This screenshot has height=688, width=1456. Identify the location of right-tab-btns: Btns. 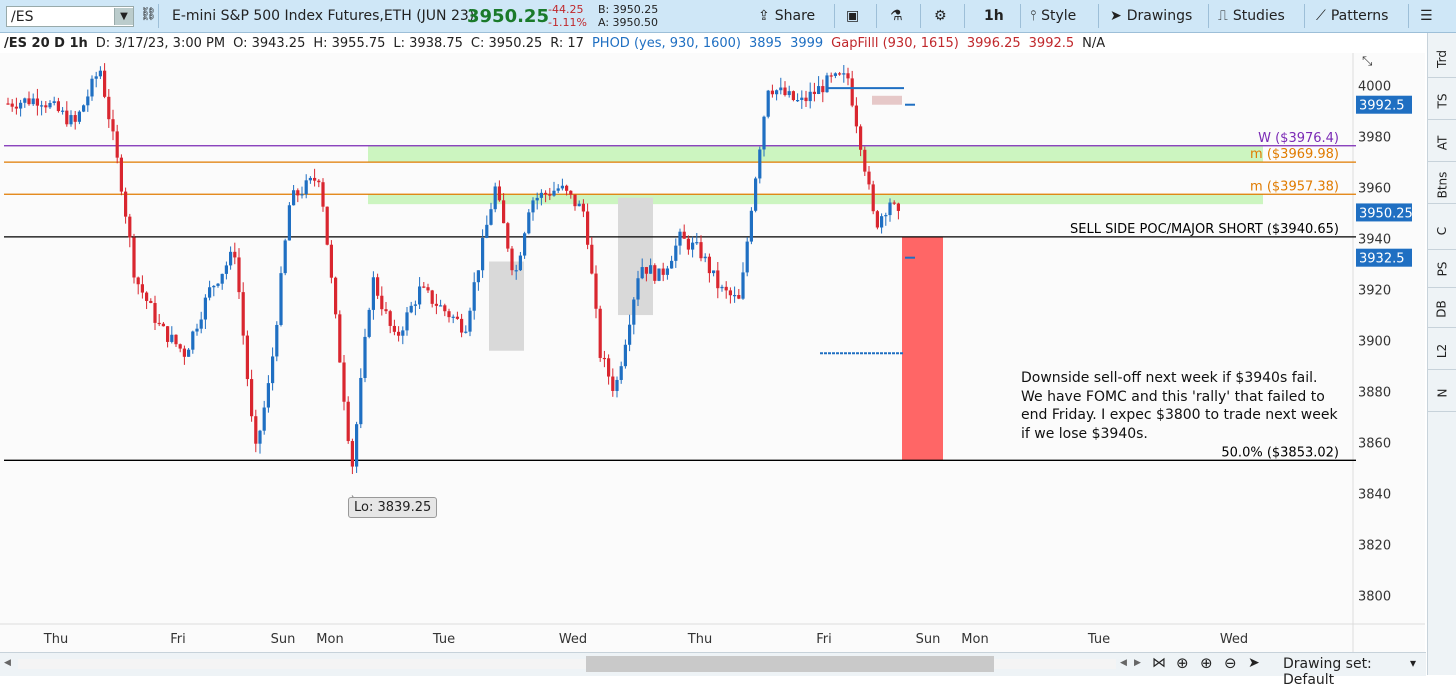
(1442, 185).